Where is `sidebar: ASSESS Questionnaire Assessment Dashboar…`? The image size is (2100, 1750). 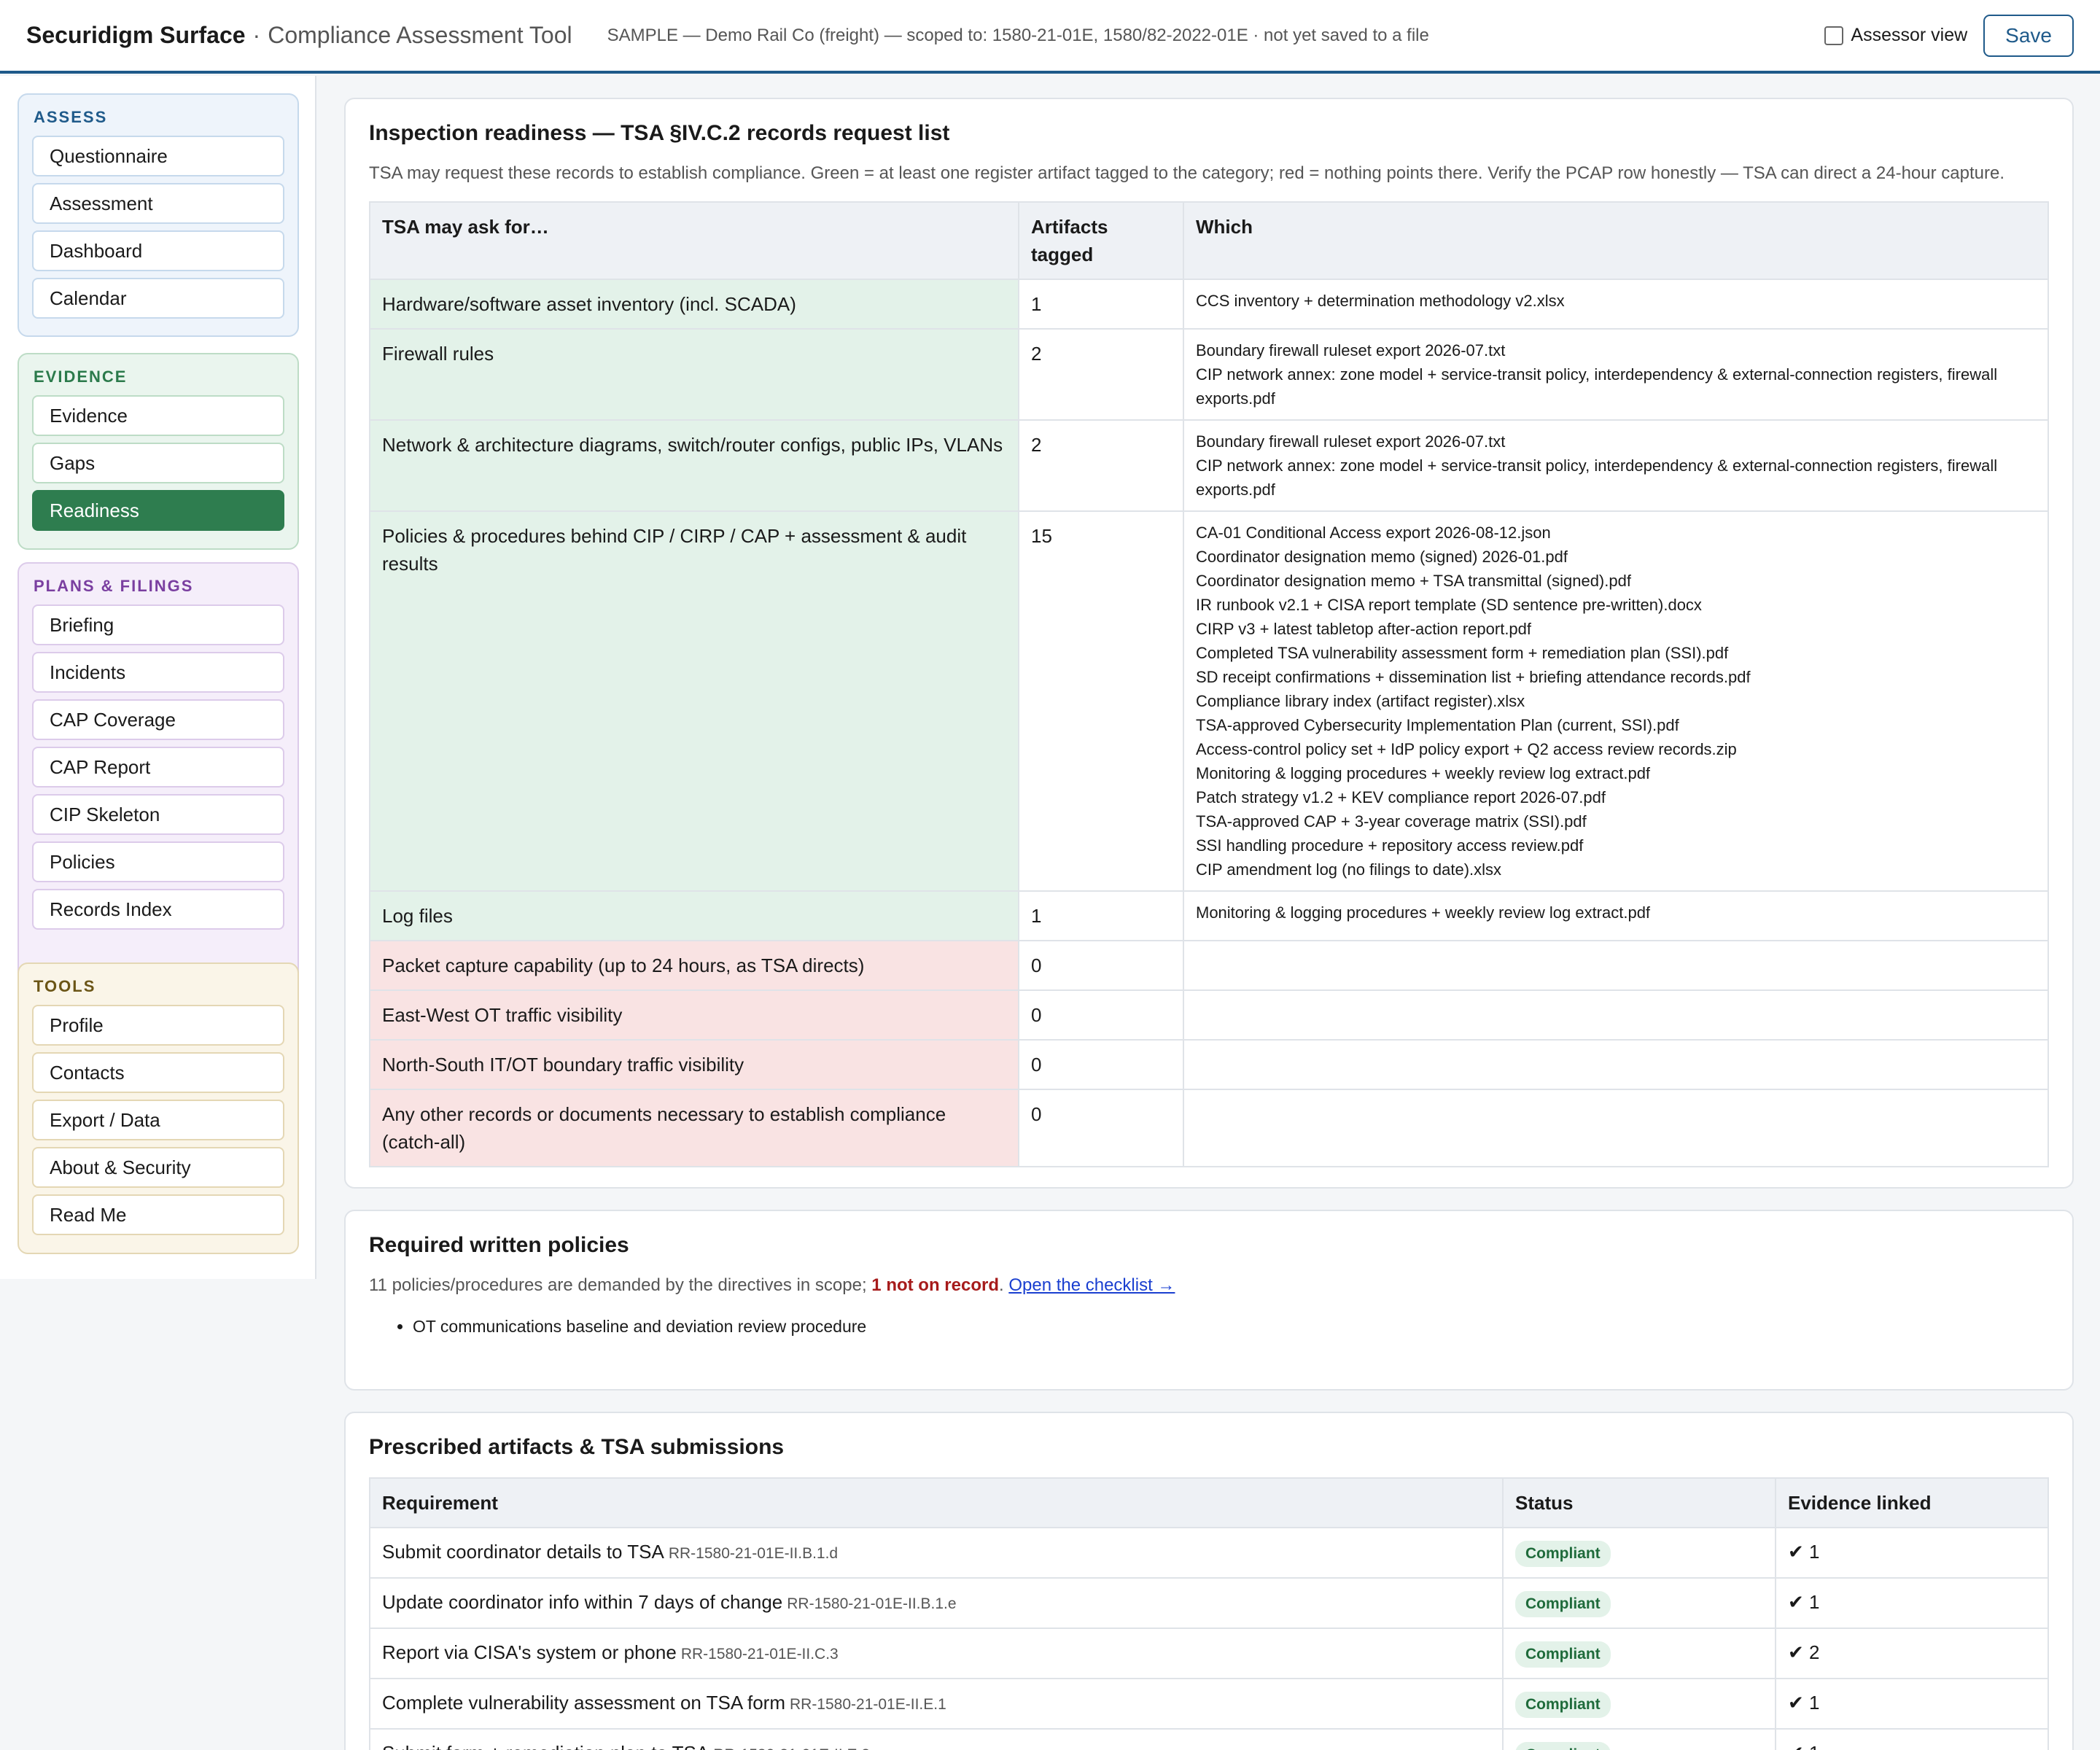
sidebar: ASSESS Questionnaire Assessment Dashboar… is located at coordinates (158, 677).